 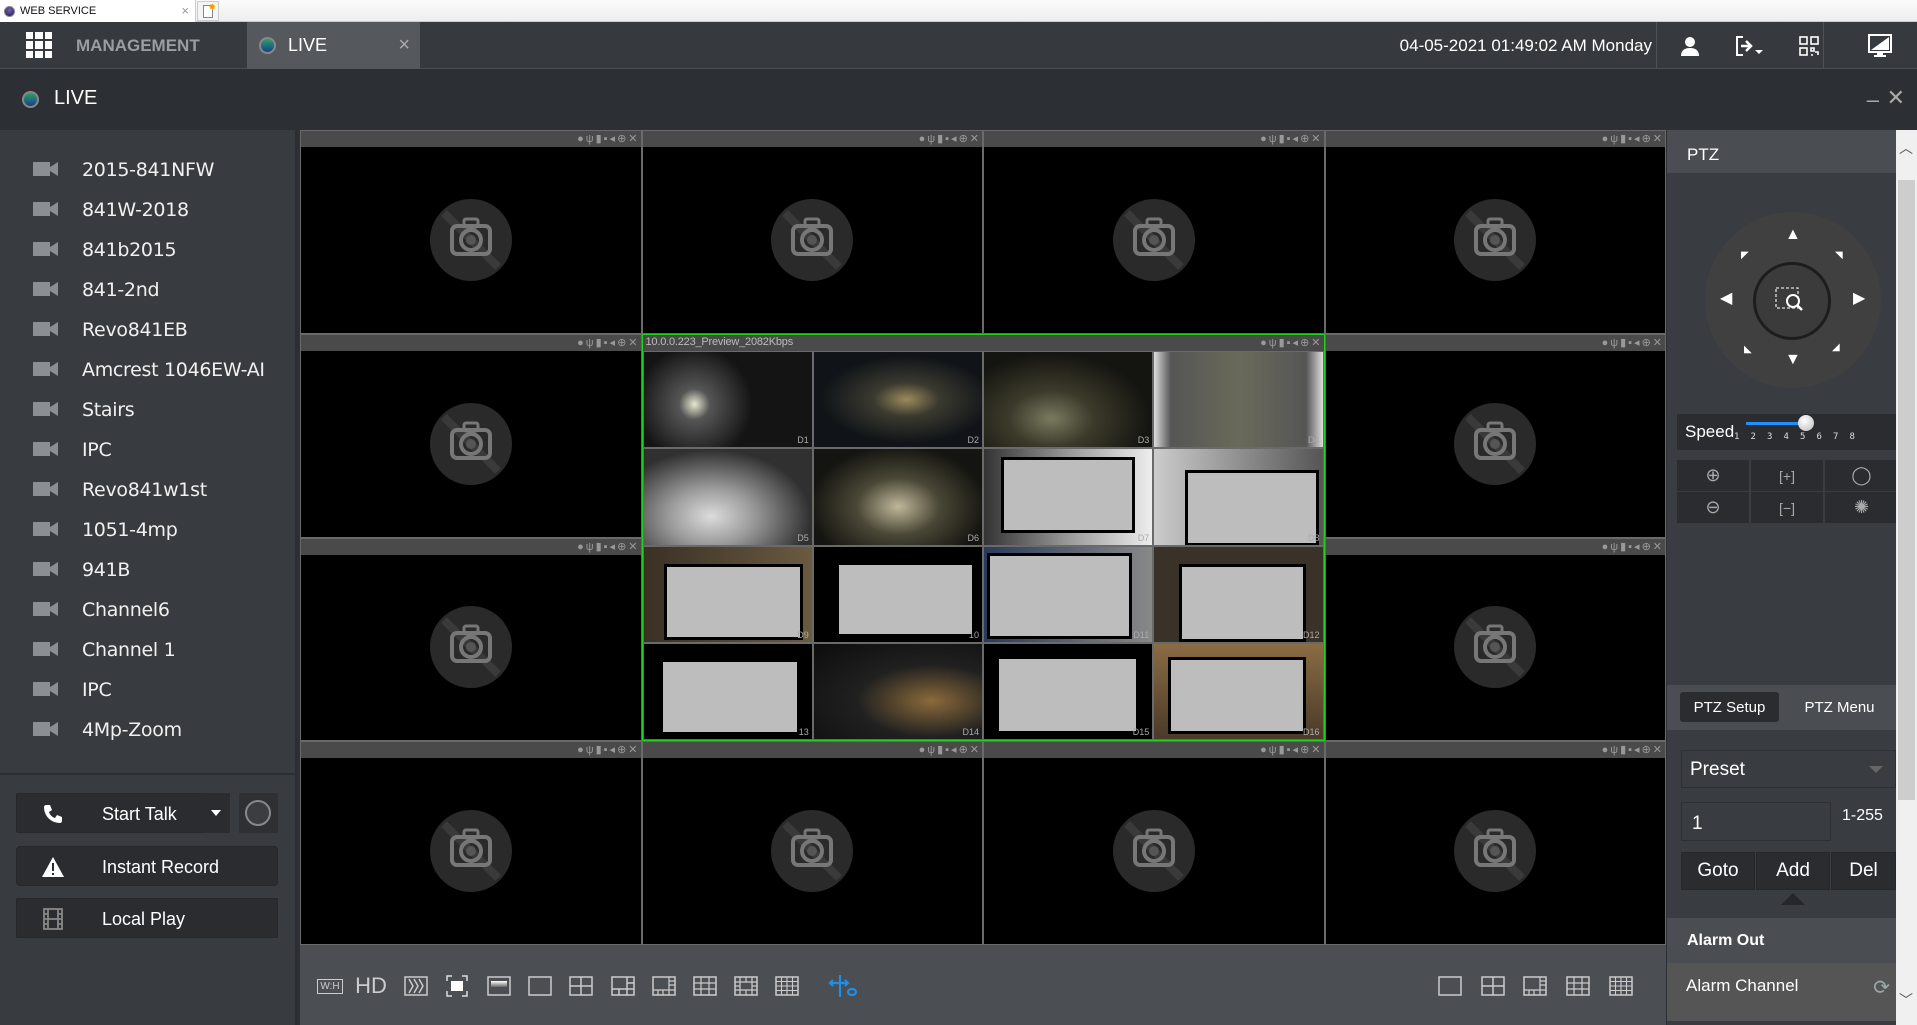 I want to click on camera-list-item: Revo841EB, so click(x=147, y=330).